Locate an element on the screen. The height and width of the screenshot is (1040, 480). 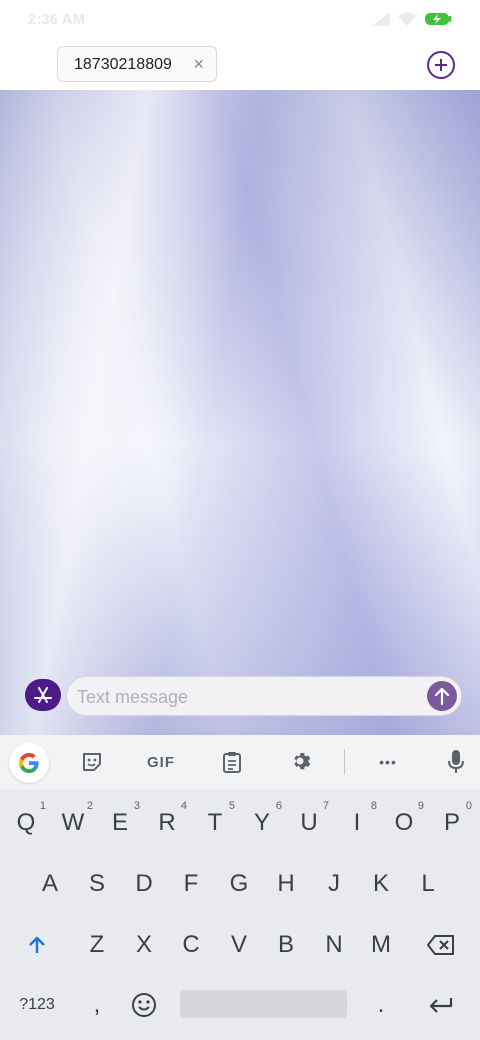
backspace-icon is located at coordinates (440, 945).